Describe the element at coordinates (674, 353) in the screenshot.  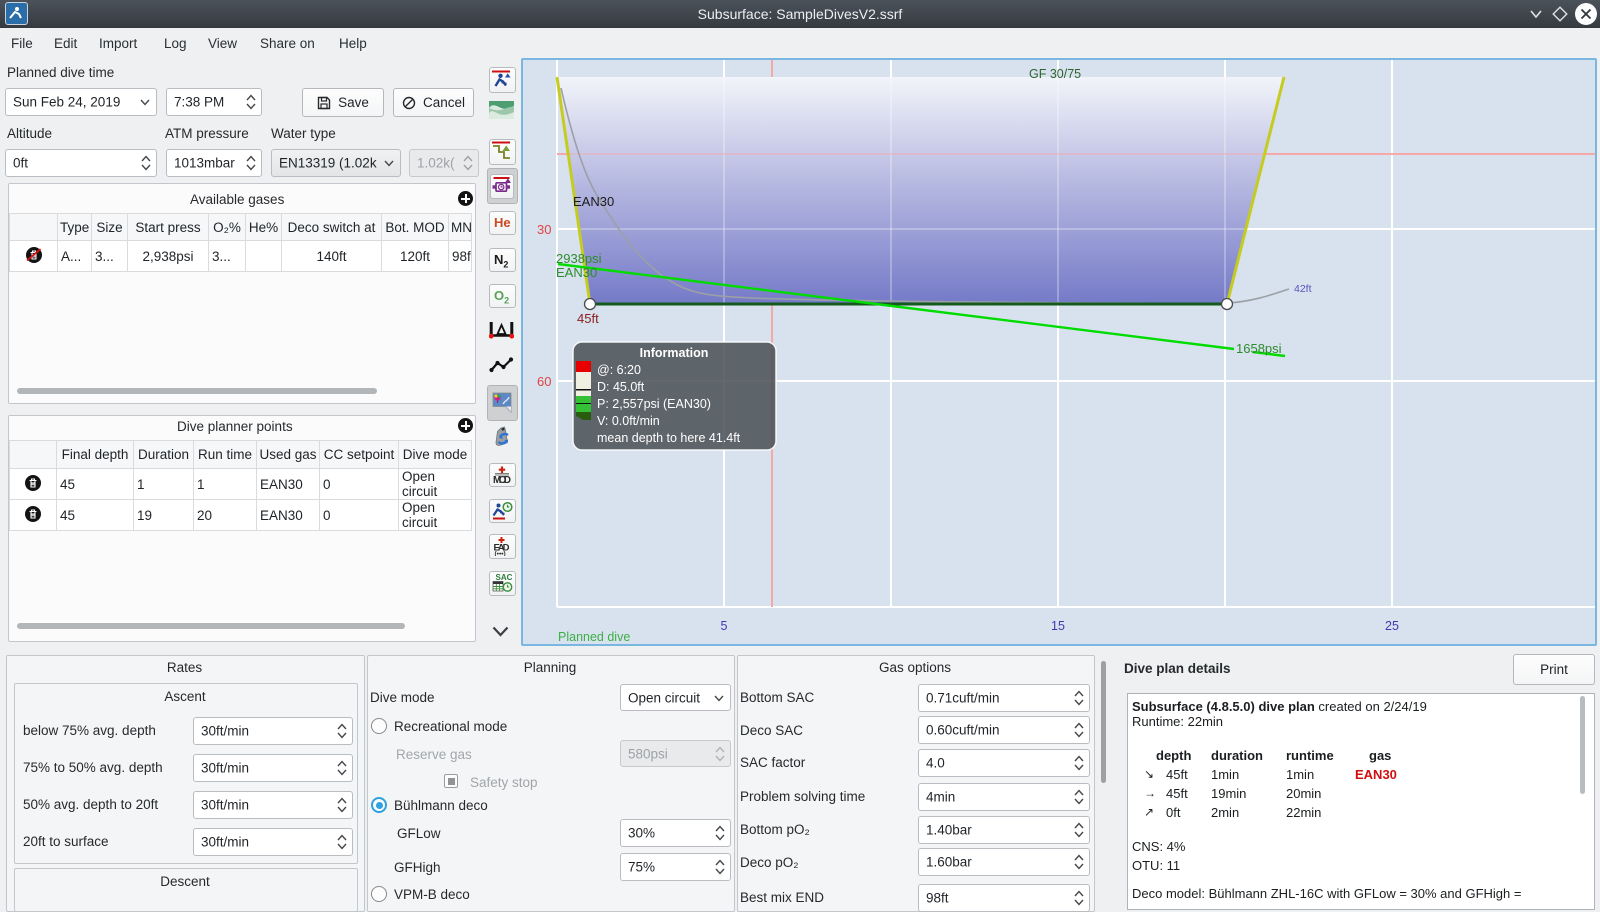
I see `svg-text: Information` at that location.